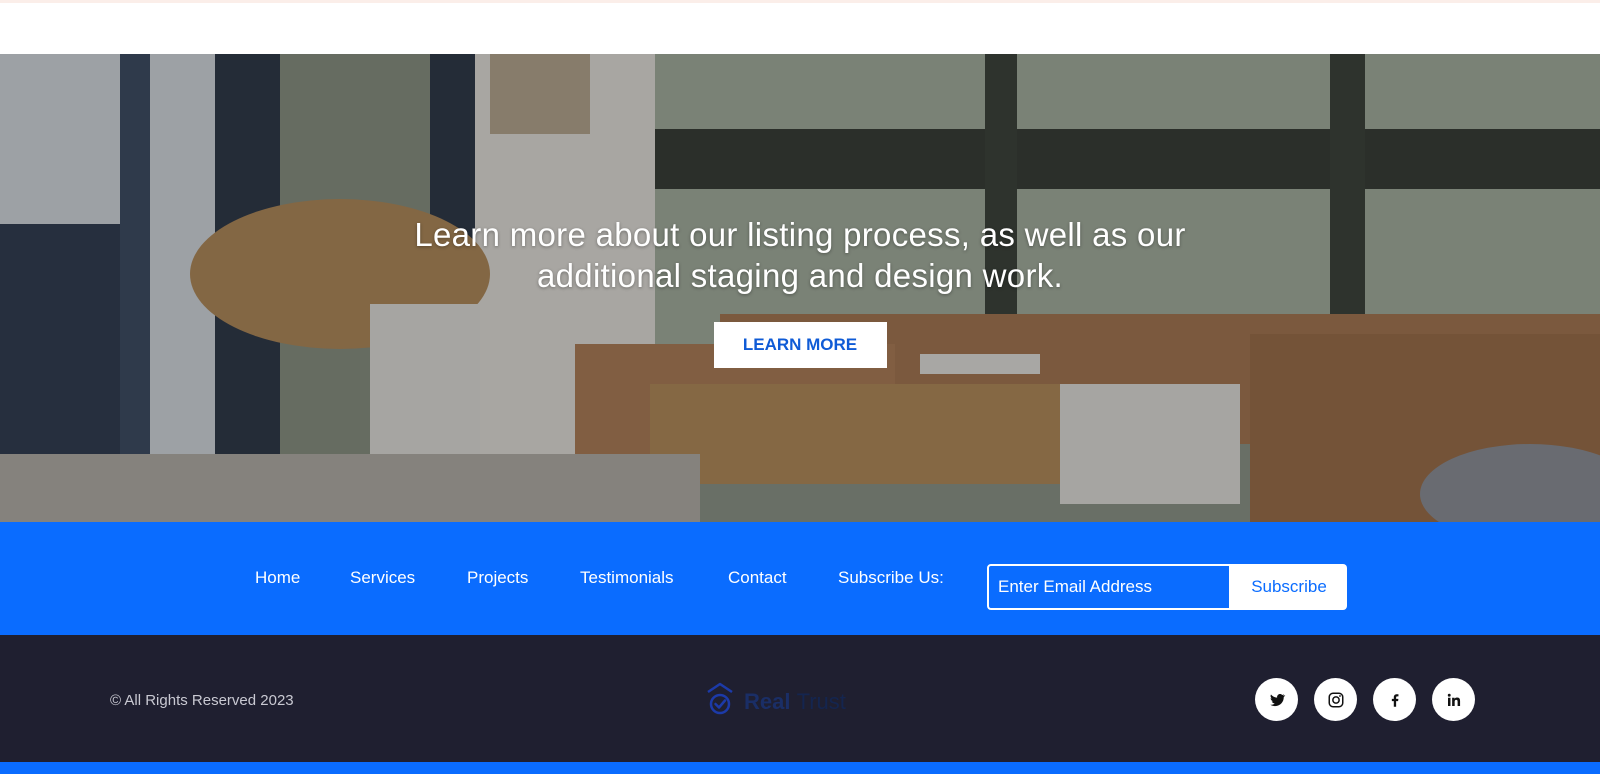 Image resolution: width=1600 pixels, height=774 pixels. Describe the element at coordinates (1109, 587) in the screenshot. I see `email-input` at that location.